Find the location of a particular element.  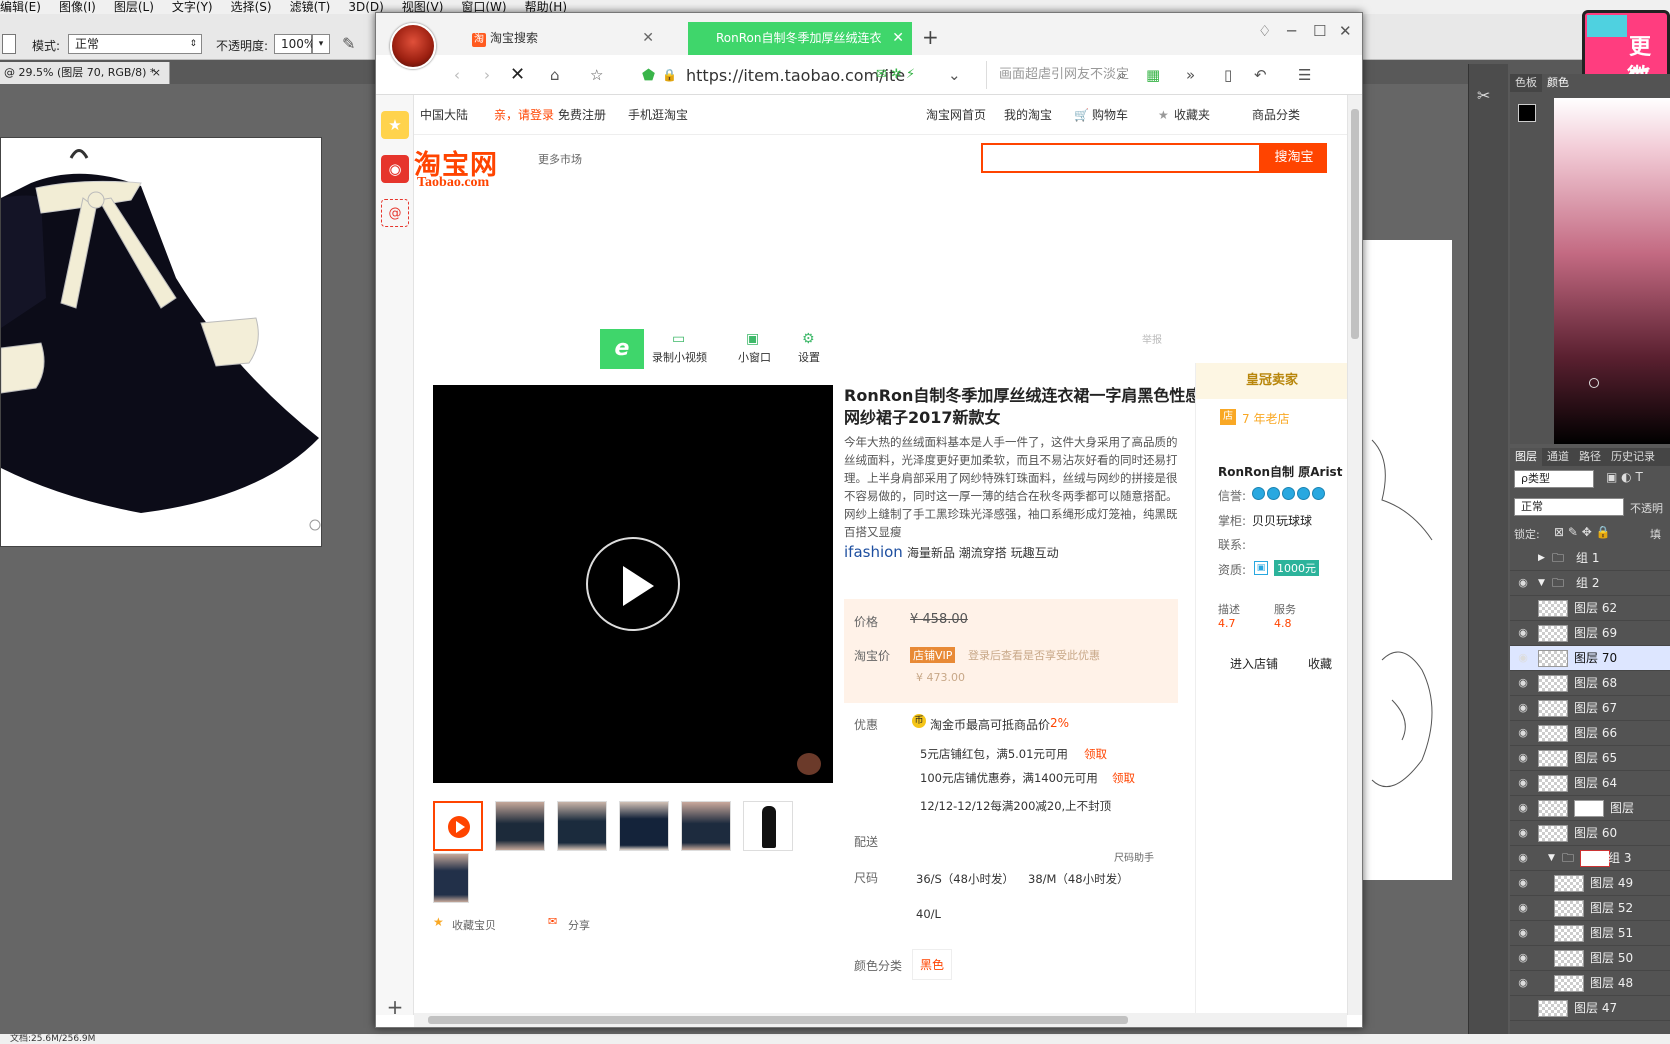

nav-mobile: 手机逛淘宝 is located at coordinates (658, 115).